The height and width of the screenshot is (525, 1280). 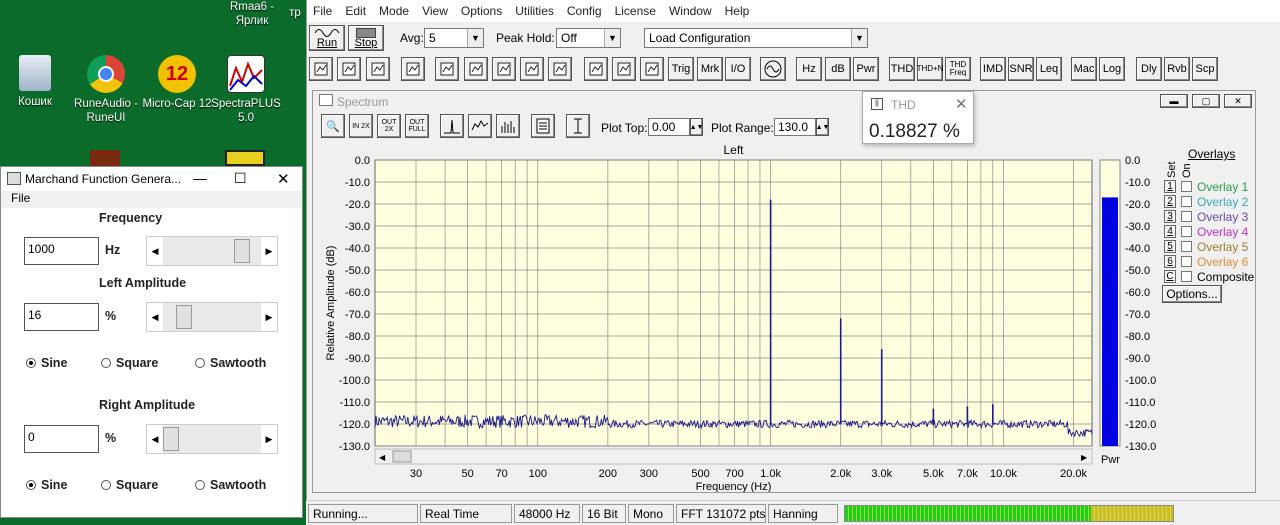 What do you see at coordinates (200, 178) in the screenshot?
I see `minimize-icon: —` at bounding box center [200, 178].